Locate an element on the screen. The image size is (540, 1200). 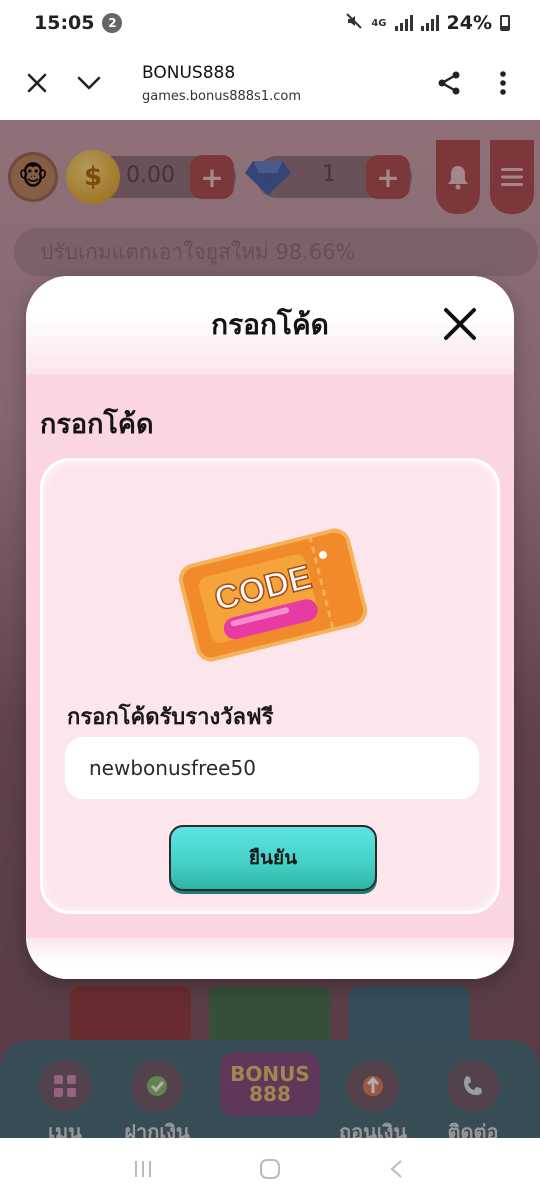
share-icon is located at coordinates (449, 83).